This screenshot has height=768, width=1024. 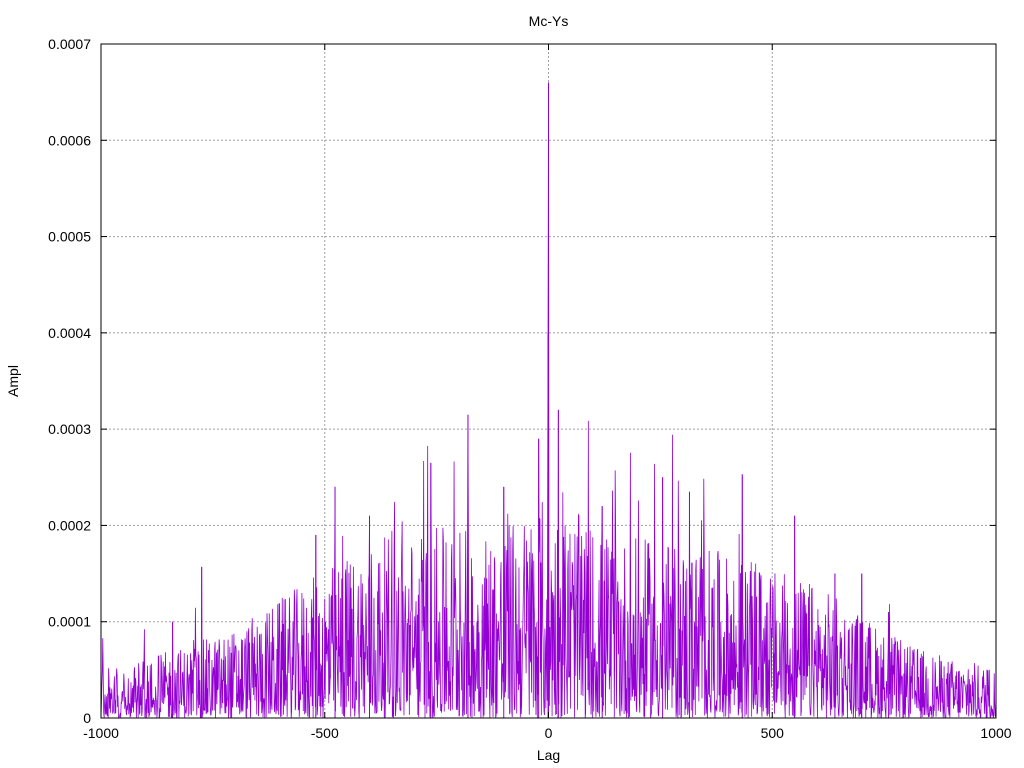 I want to click on x-tick-label: 1000, so click(x=995, y=733).